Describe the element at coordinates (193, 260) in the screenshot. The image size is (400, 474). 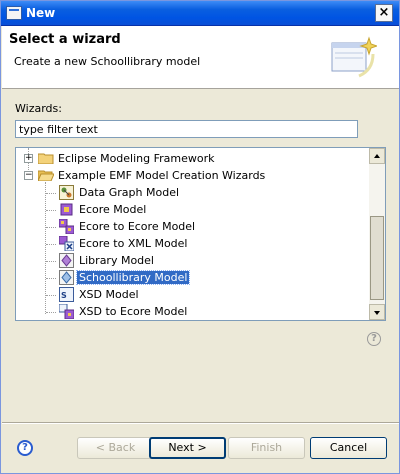
I see `tree-item-library-model: Library Model` at that location.